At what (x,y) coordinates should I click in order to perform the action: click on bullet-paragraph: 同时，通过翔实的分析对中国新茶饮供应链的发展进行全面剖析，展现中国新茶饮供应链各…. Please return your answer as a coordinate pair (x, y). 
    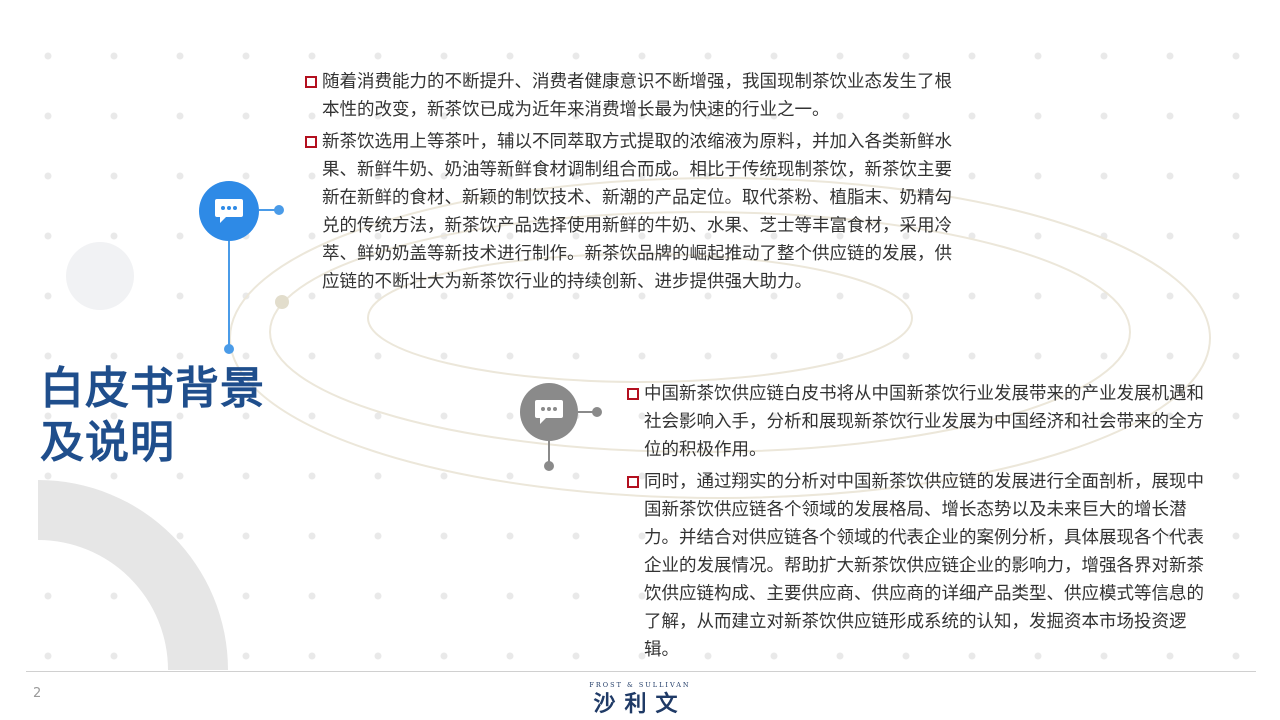
    Looking at the image, I should click on (920, 566).